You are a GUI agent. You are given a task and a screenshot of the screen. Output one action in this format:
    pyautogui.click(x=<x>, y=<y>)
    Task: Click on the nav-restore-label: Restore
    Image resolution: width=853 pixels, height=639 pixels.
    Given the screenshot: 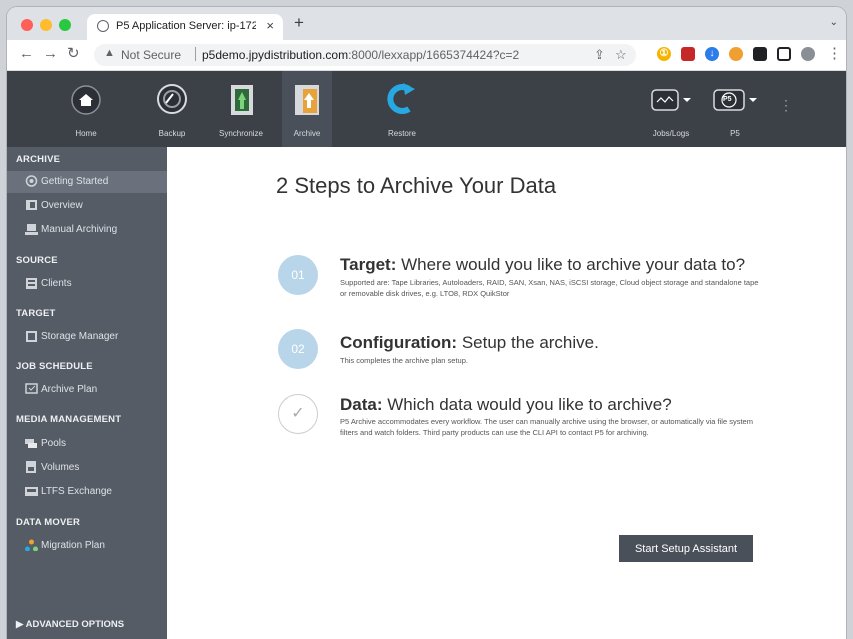 What is the action you would take?
    pyautogui.click(x=401, y=133)
    